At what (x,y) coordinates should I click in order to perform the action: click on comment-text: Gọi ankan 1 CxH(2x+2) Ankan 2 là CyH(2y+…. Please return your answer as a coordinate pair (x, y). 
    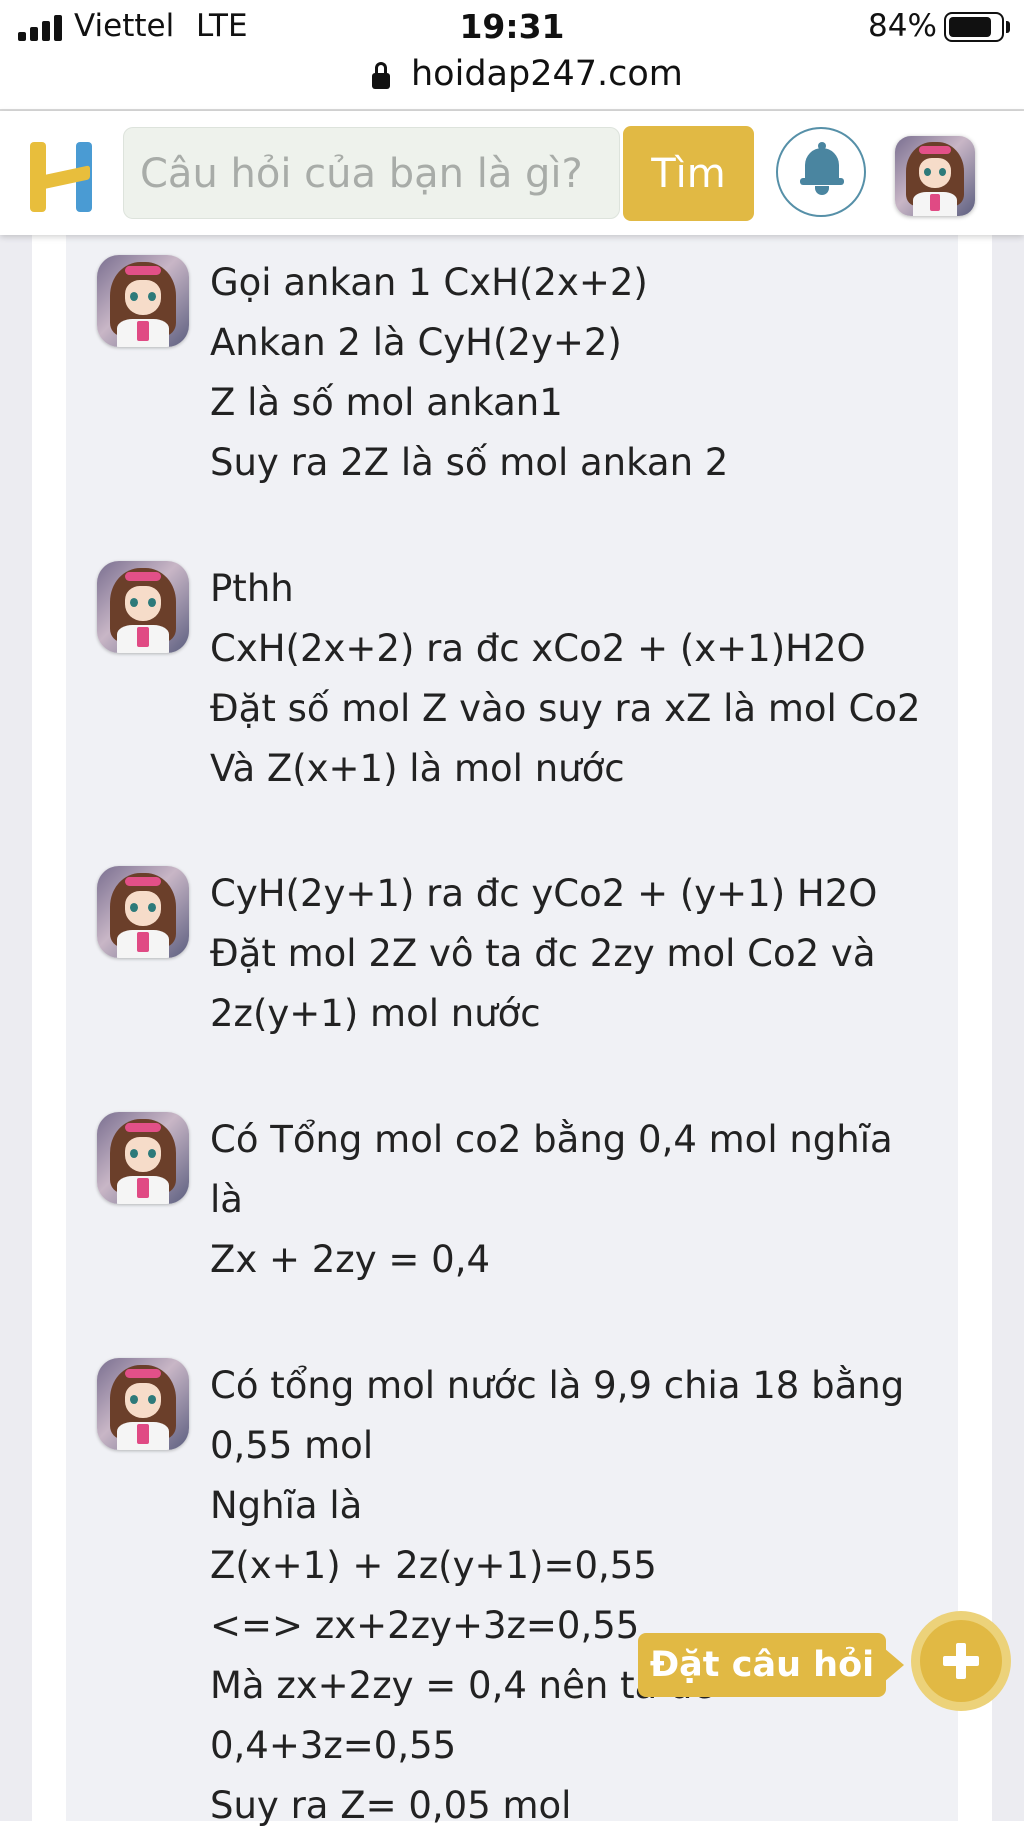
    Looking at the image, I should click on (572, 373).